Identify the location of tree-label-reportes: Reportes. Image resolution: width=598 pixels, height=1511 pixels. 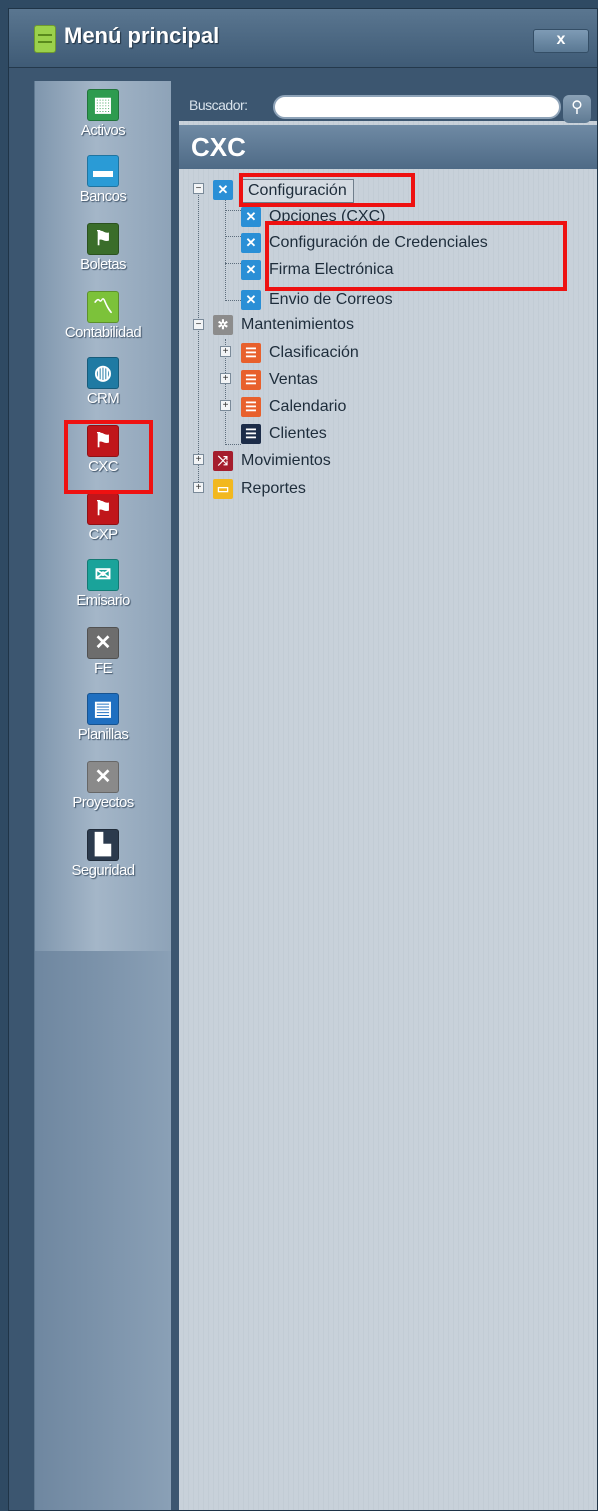
(273, 488).